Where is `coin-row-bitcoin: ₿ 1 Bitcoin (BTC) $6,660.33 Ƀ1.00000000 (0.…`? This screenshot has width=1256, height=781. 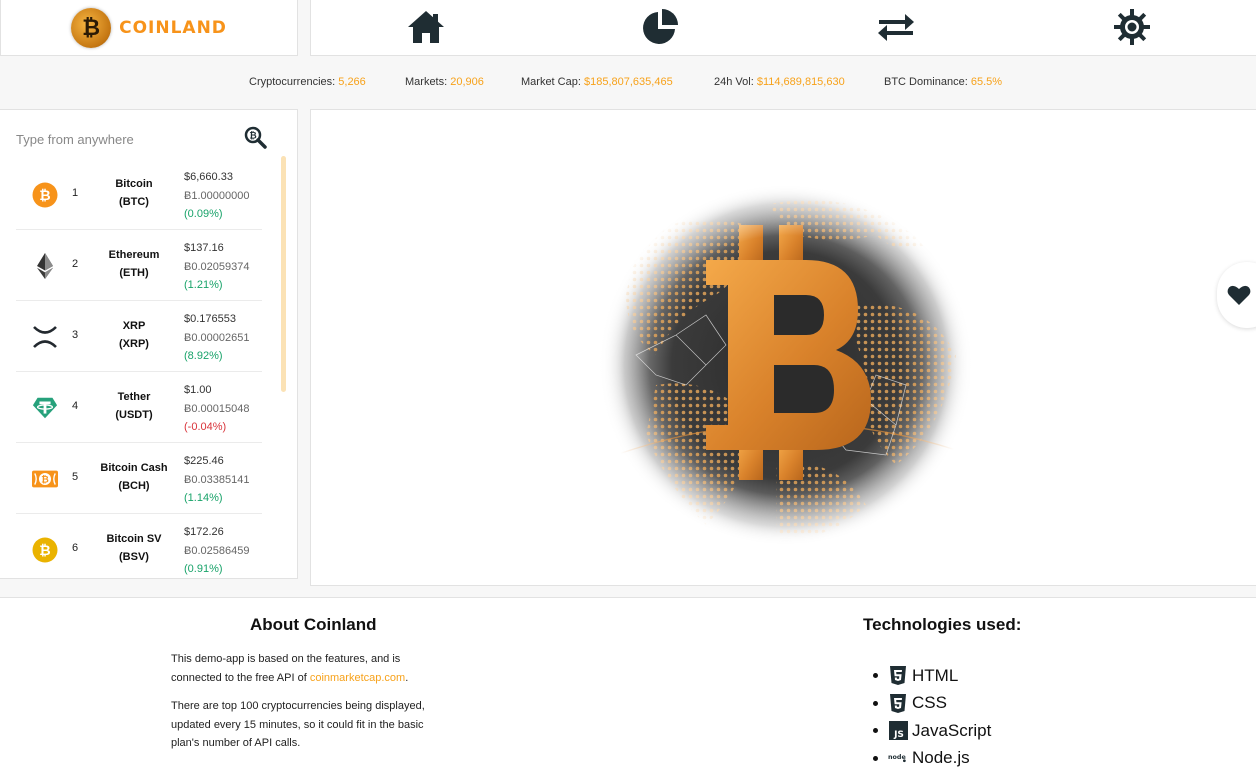 coin-row-bitcoin: ₿ 1 Bitcoin (BTC) $6,660.33 Ƀ1.00000000 (0.… is located at coordinates (139, 194).